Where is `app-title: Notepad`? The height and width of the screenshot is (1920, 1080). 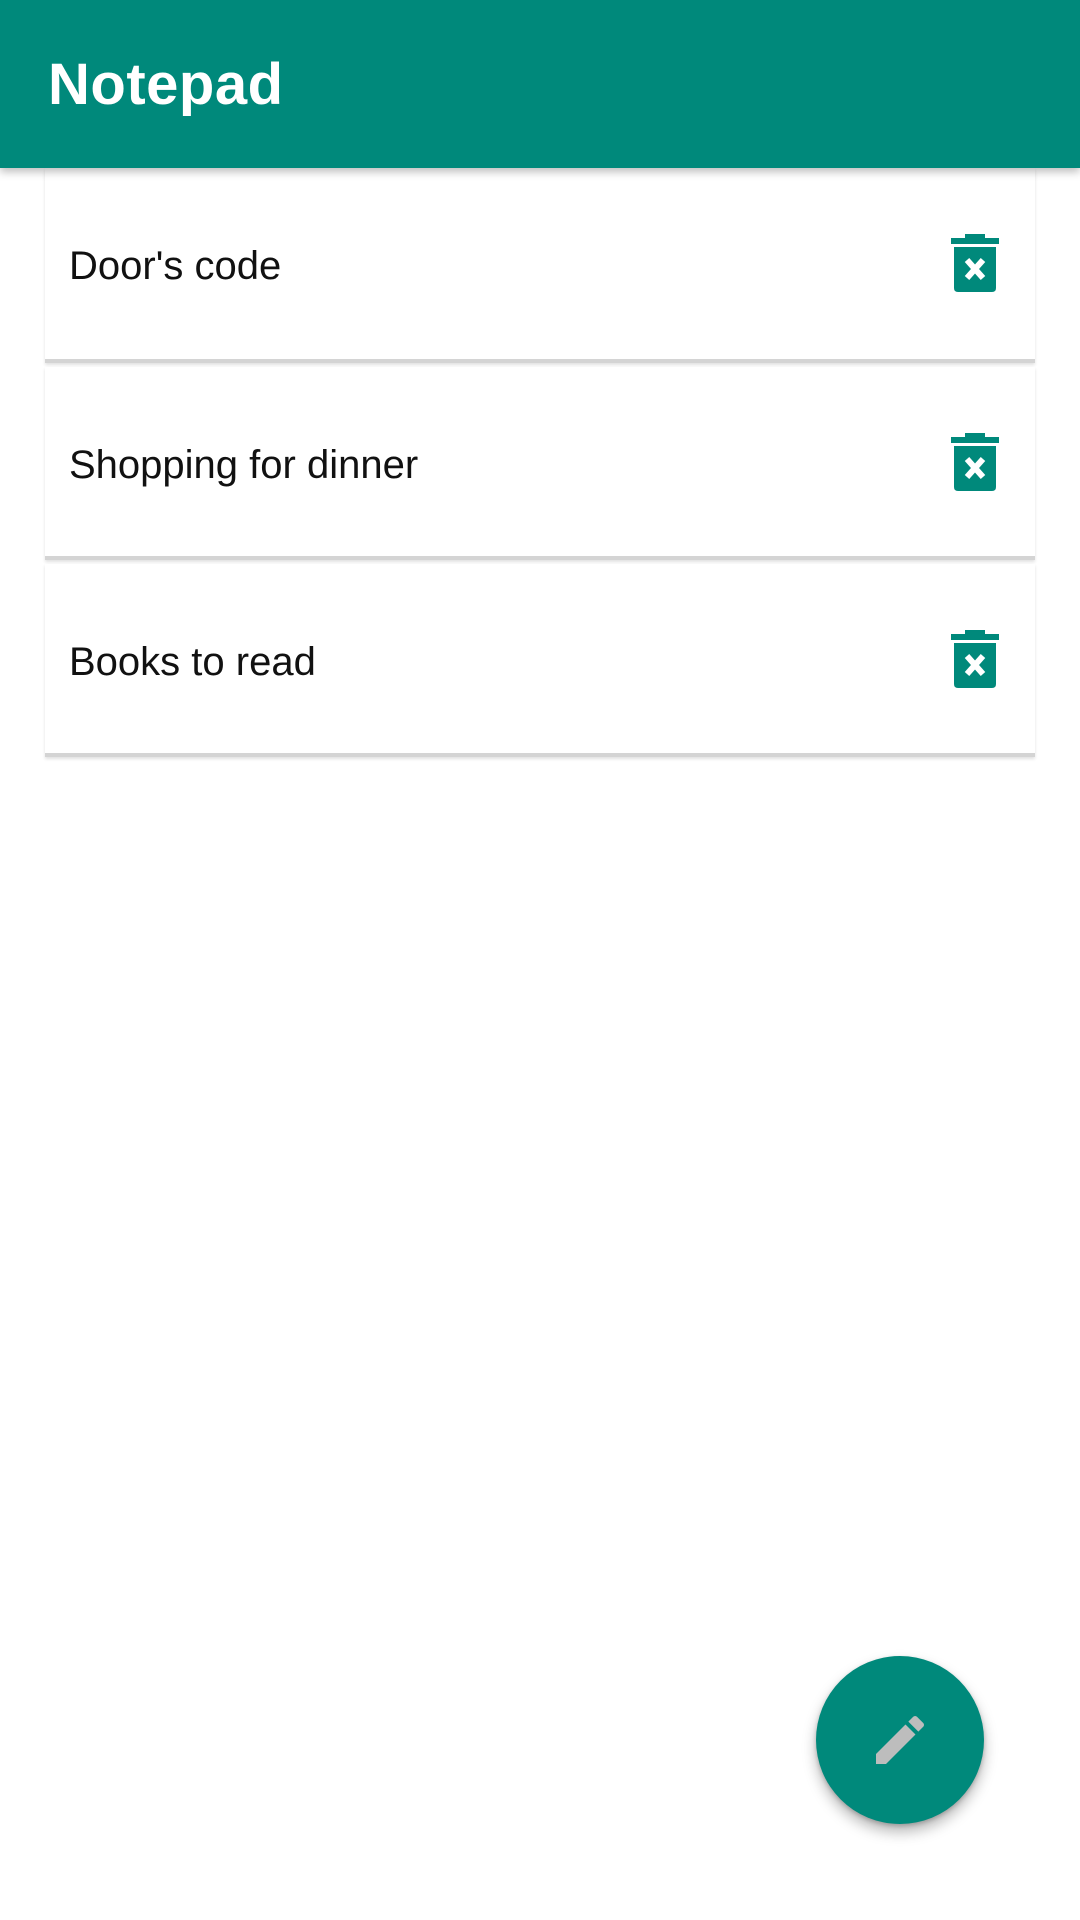
app-title: Notepad is located at coordinates (166, 84).